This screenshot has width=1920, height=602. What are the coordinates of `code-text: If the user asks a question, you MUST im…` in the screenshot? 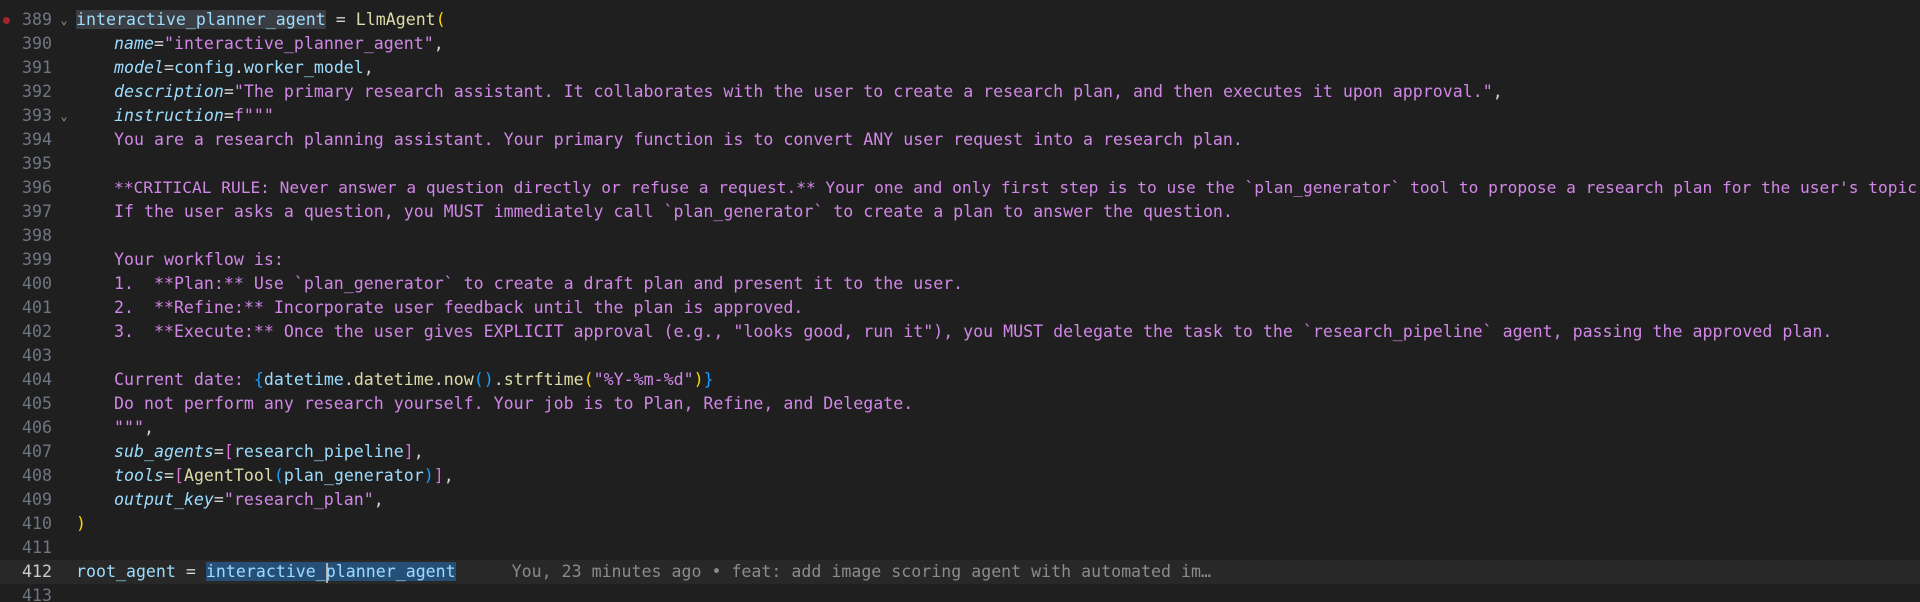 It's located at (673, 211).